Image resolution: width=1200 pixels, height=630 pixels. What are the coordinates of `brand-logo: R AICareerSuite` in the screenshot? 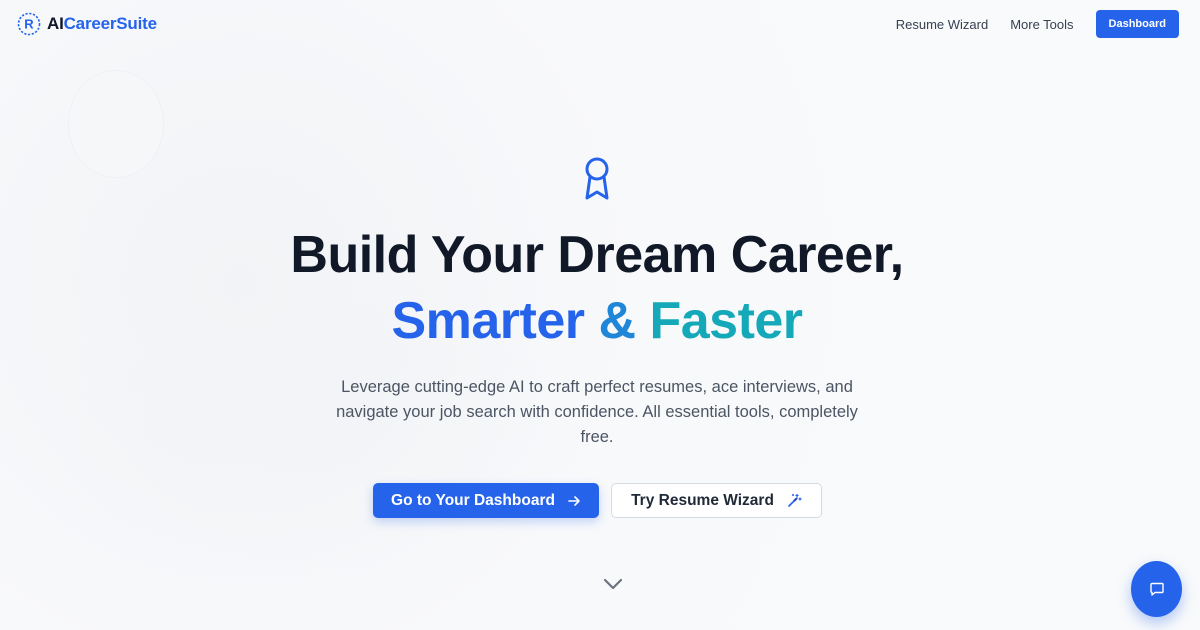 It's located at (87, 24).